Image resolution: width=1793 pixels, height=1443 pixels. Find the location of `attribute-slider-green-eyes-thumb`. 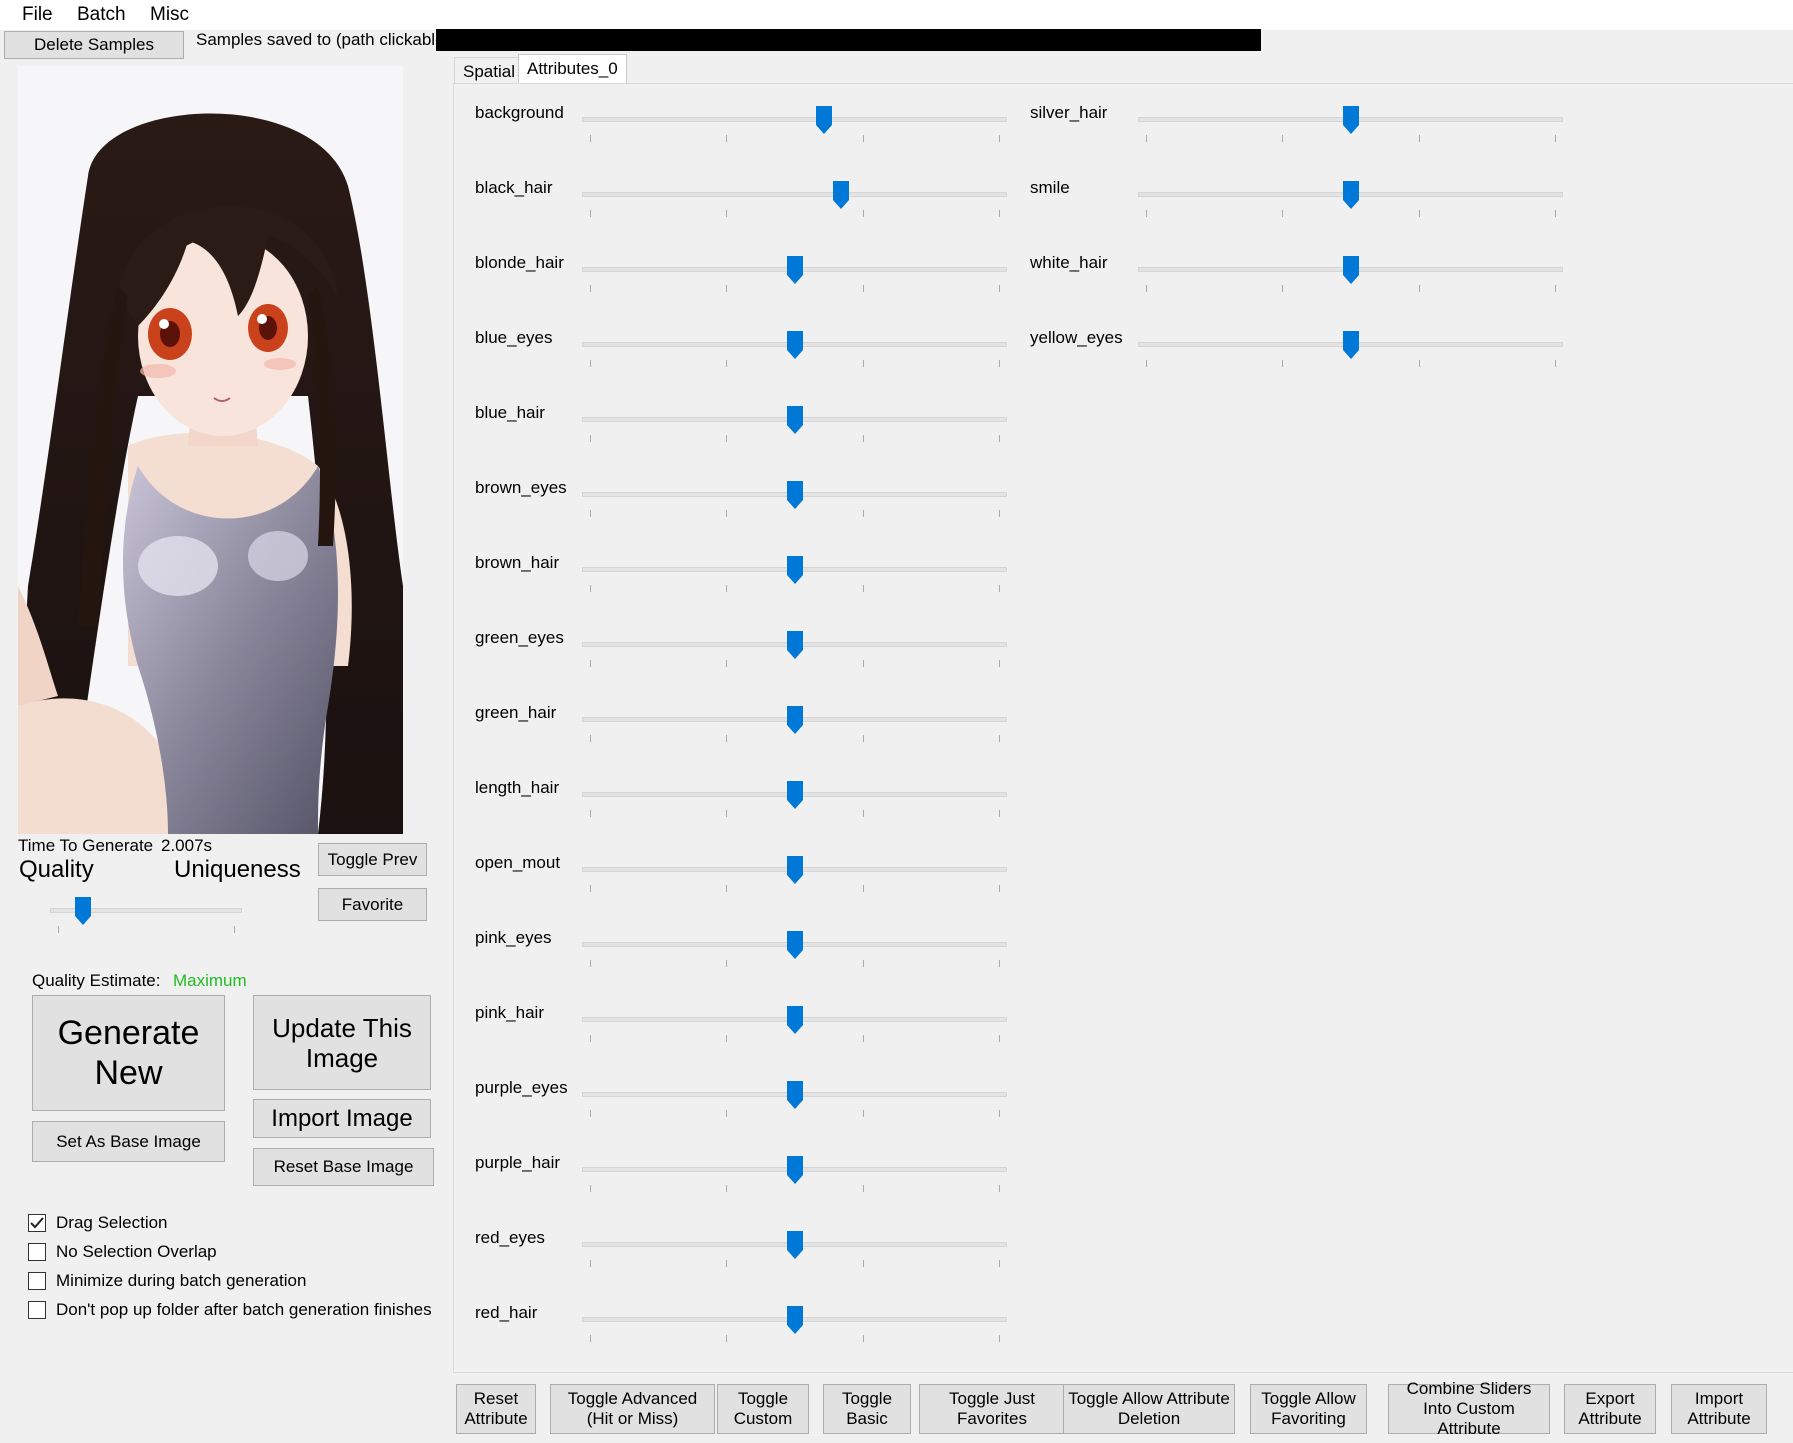

attribute-slider-green-eyes-thumb is located at coordinates (795, 645).